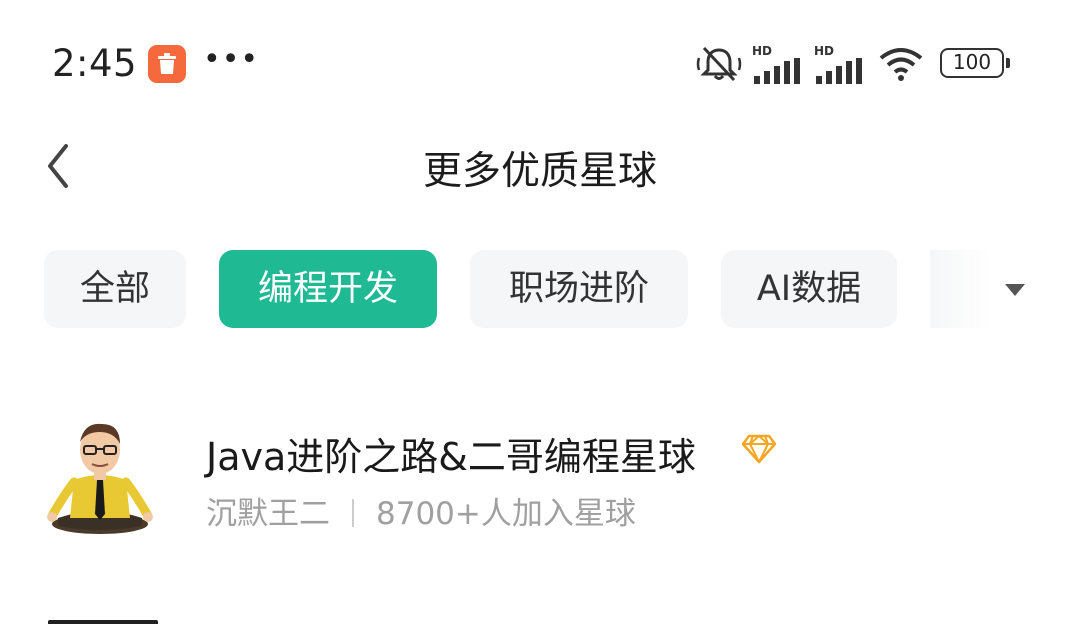 The height and width of the screenshot is (624, 1080). What do you see at coordinates (100, 478) in the screenshot?
I see `avatar` at bounding box center [100, 478].